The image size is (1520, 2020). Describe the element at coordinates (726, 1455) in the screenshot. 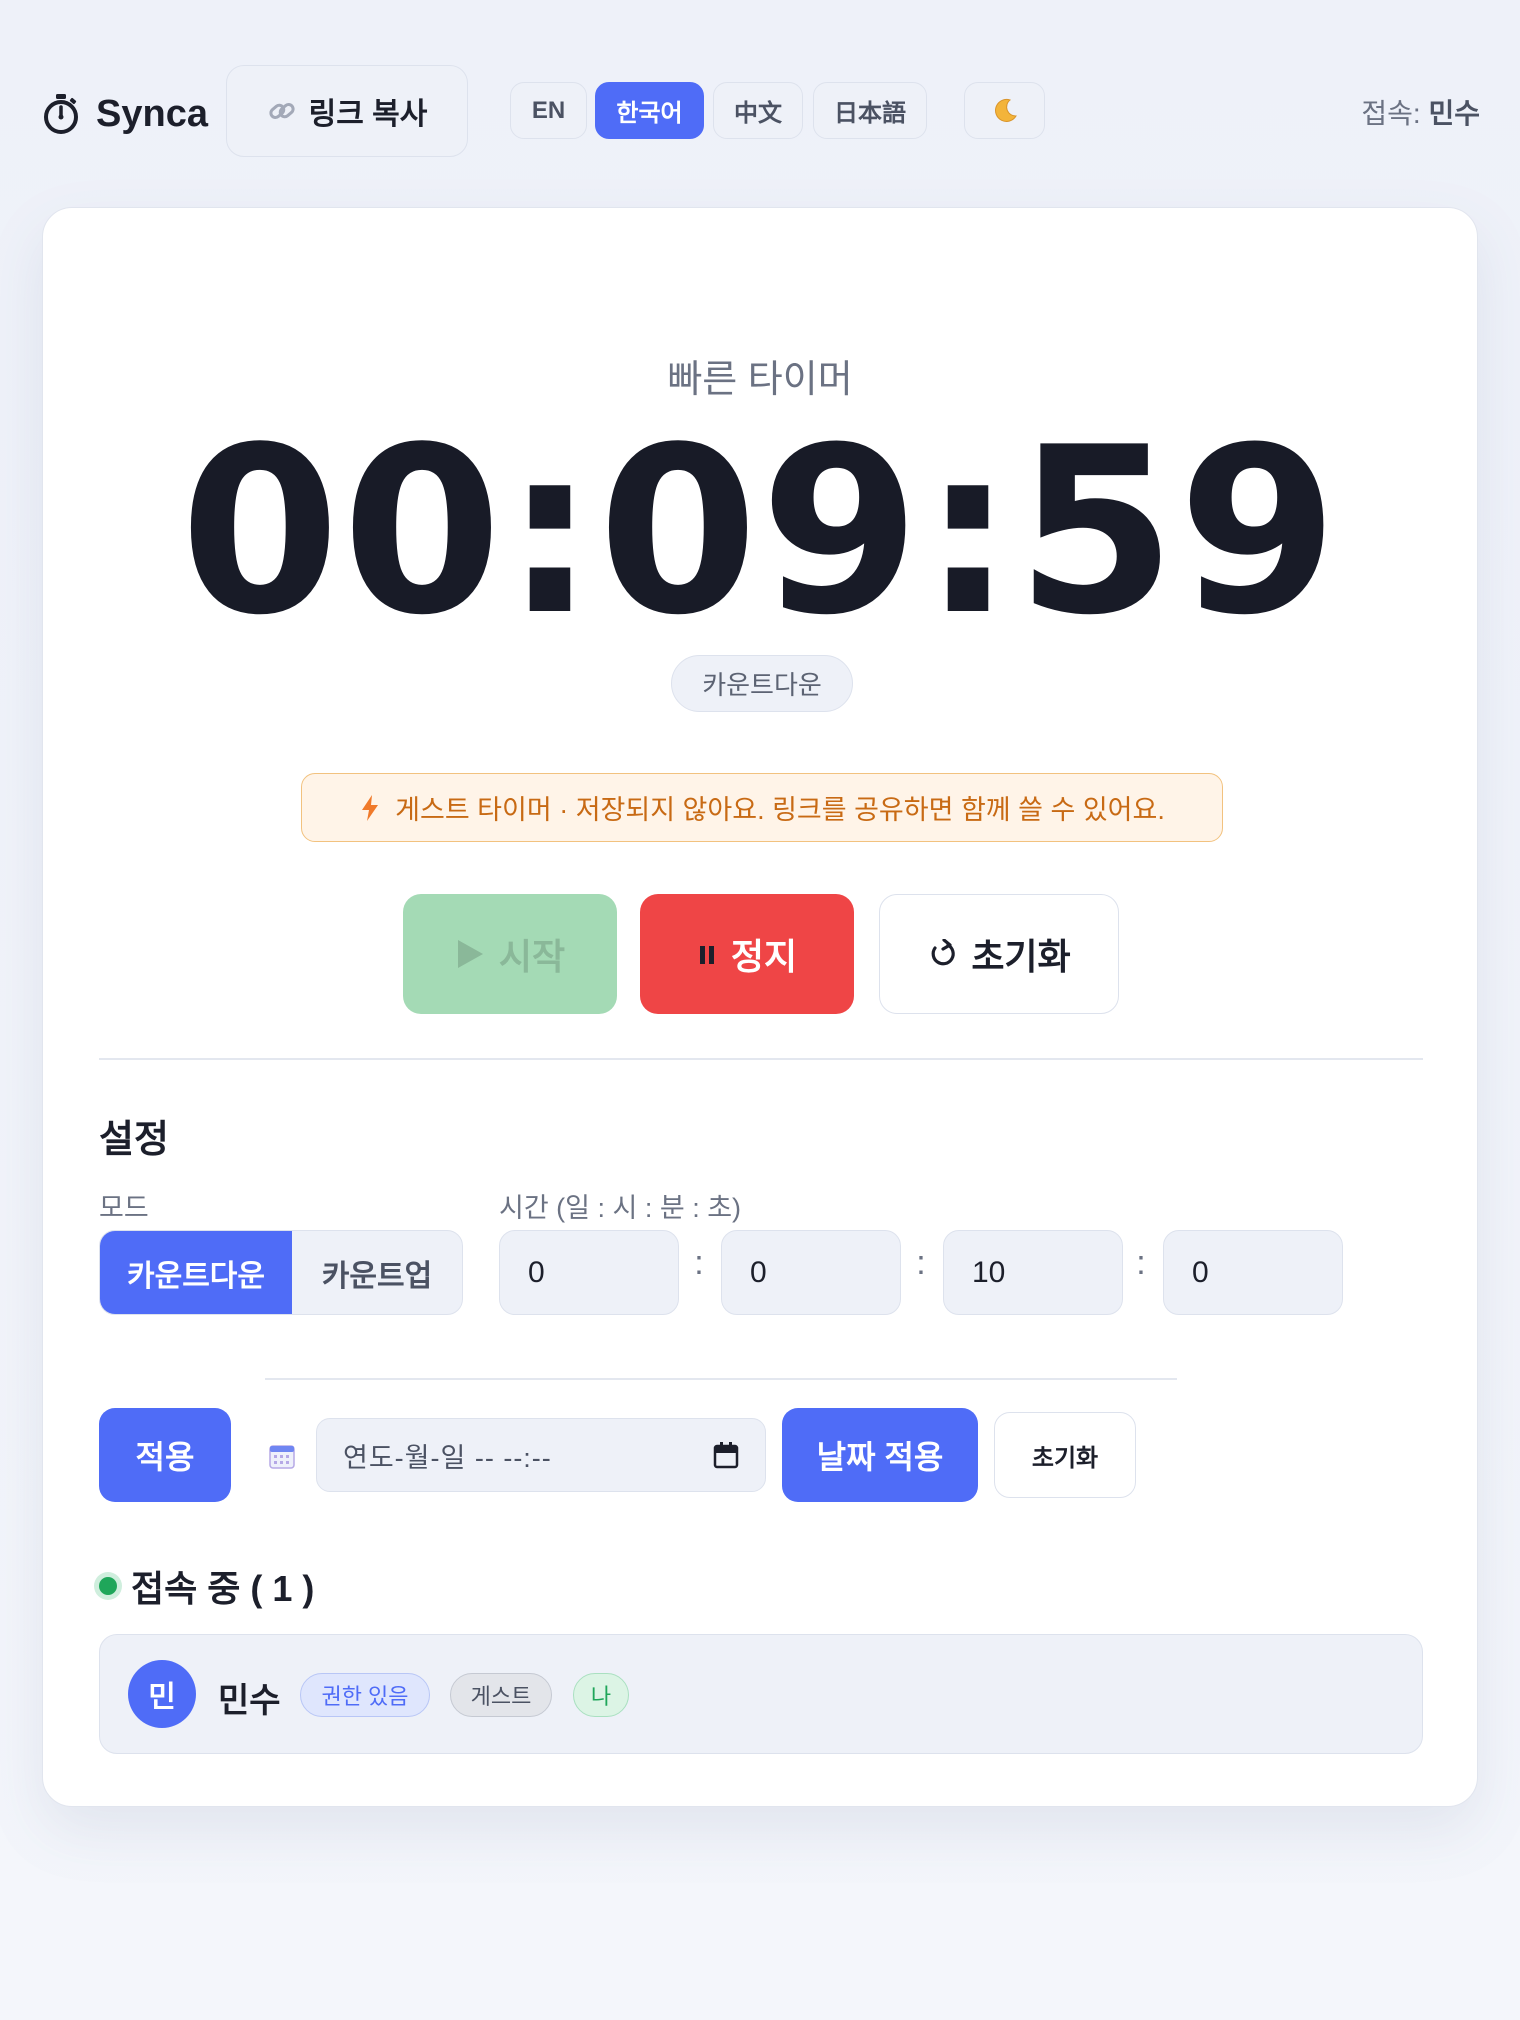

I see `date-picker-icon` at that location.